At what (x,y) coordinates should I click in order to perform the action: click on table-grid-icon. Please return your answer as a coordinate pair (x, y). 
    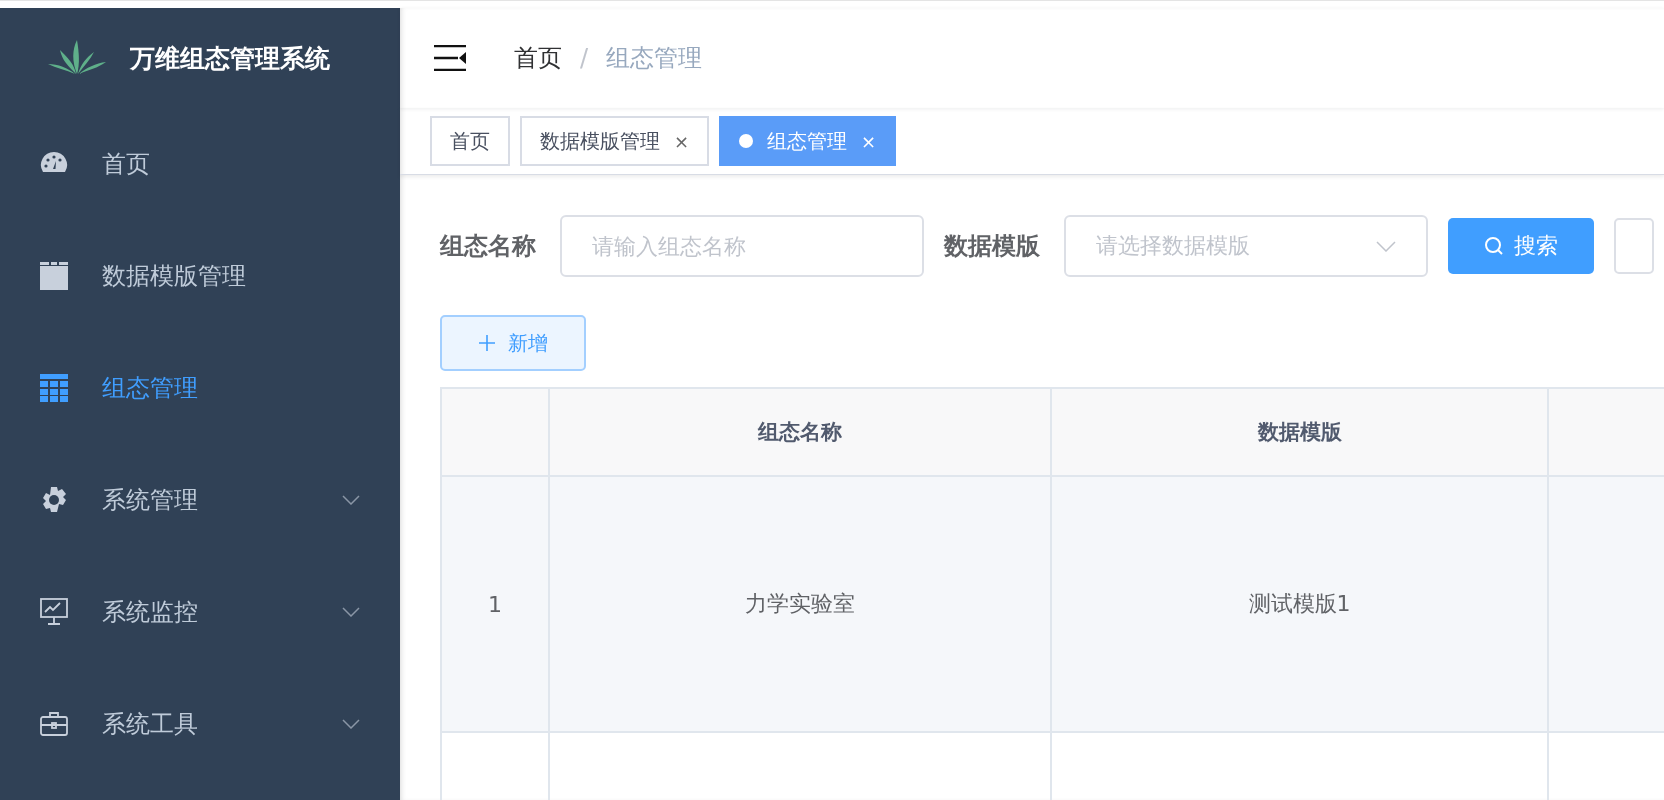
    Looking at the image, I should click on (54, 388).